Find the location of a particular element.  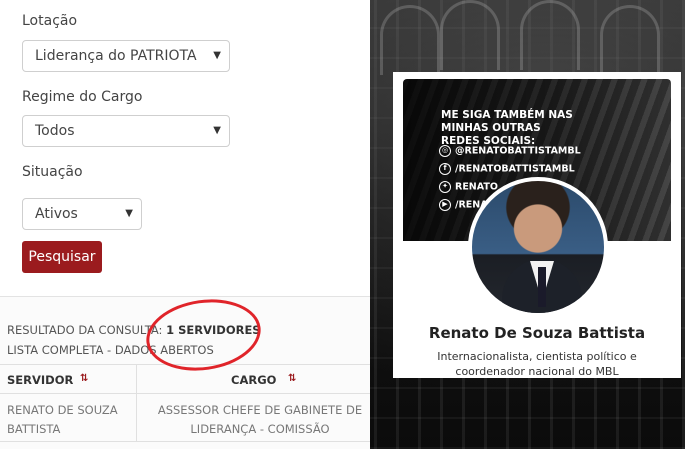

cell-servidor: RENATO DE SOUZA BATTISTA is located at coordinates (62, 419).